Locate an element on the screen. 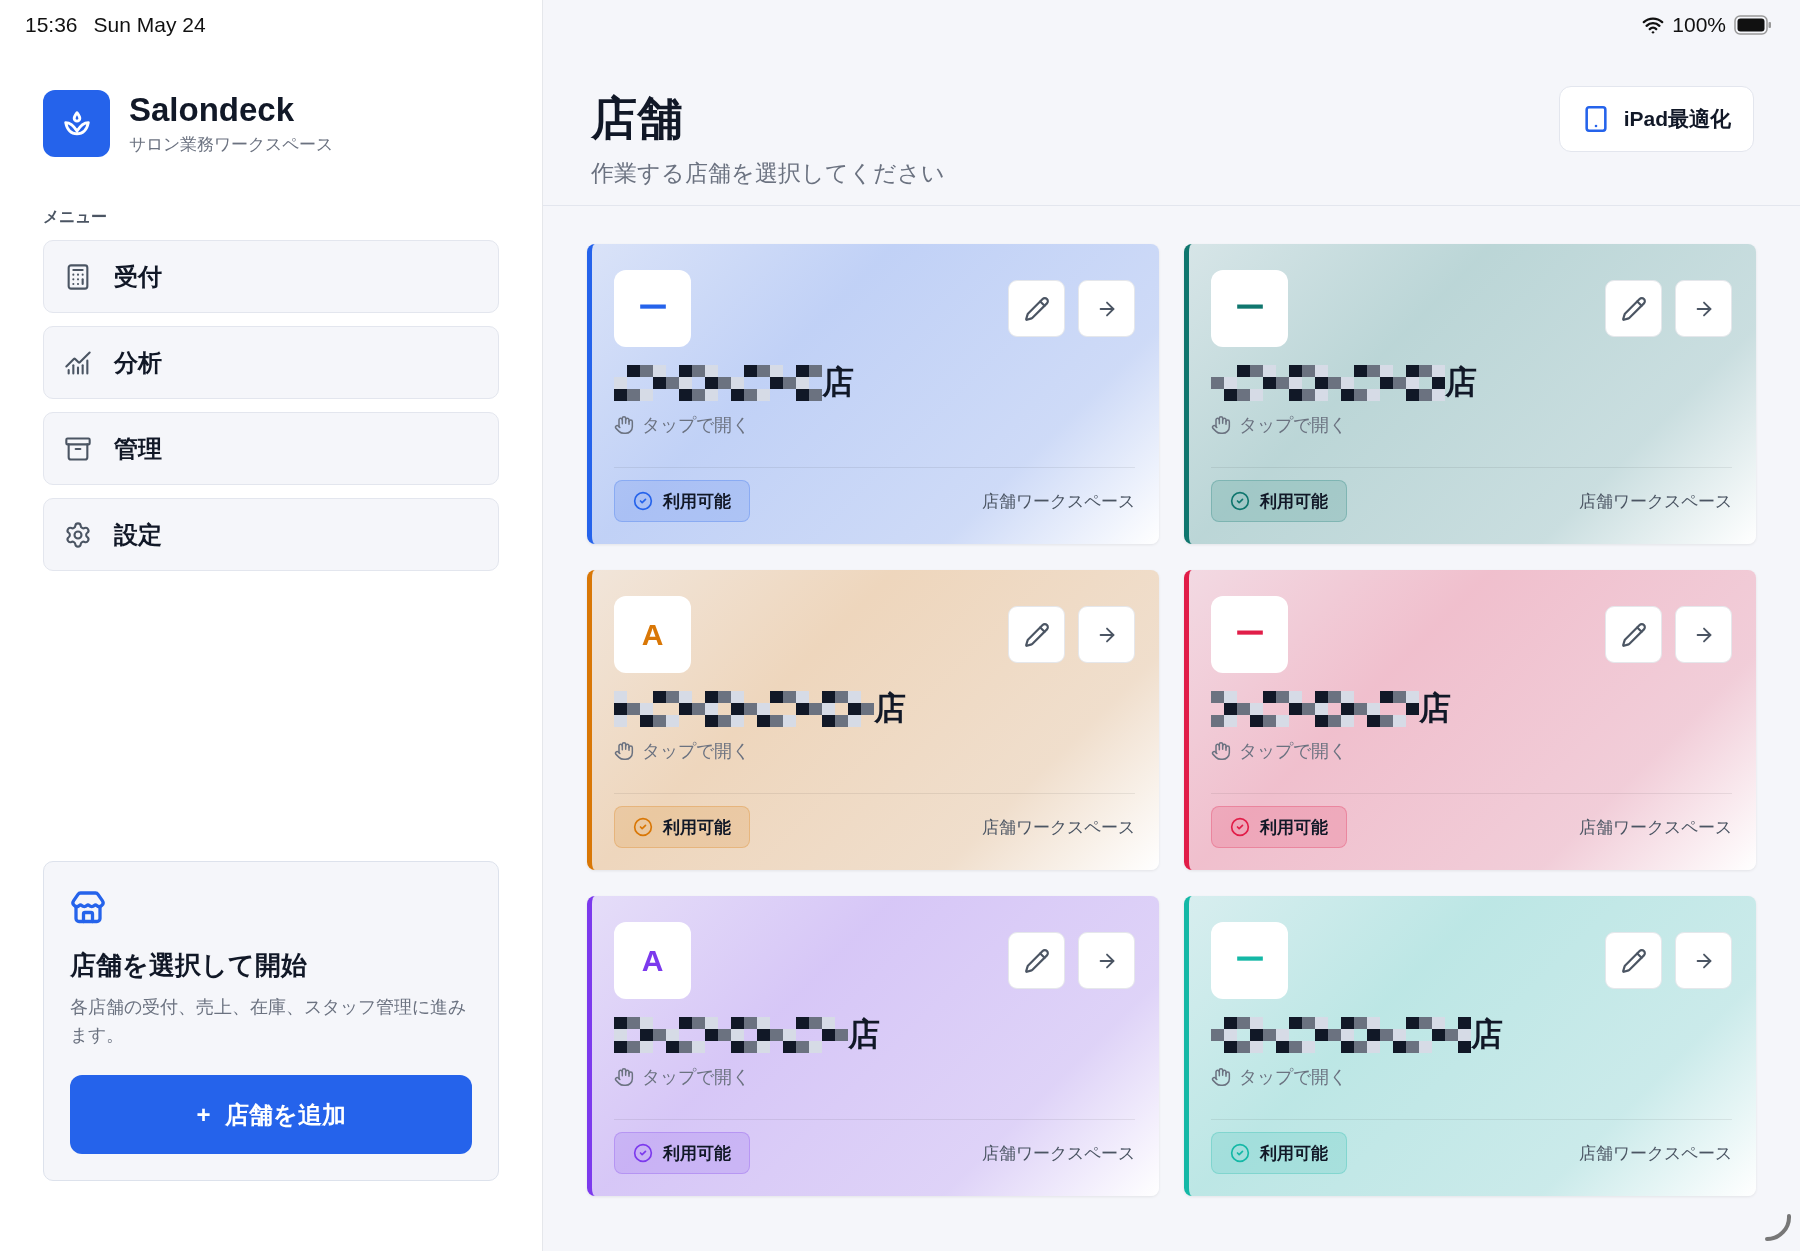 The height and width of the screenshot is (1251, 1800). archive-icon is located at coordinates (78, 448).